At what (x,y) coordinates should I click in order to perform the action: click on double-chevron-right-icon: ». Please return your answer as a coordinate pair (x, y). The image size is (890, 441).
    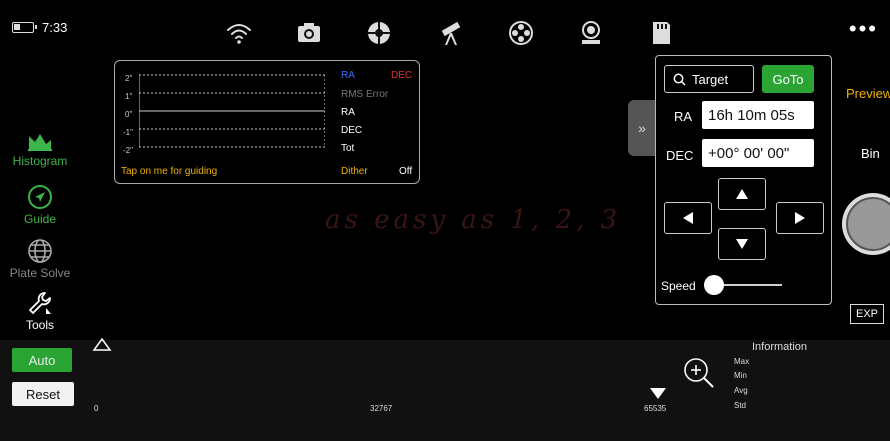
    Looking at the image, I should click on (642, 128).